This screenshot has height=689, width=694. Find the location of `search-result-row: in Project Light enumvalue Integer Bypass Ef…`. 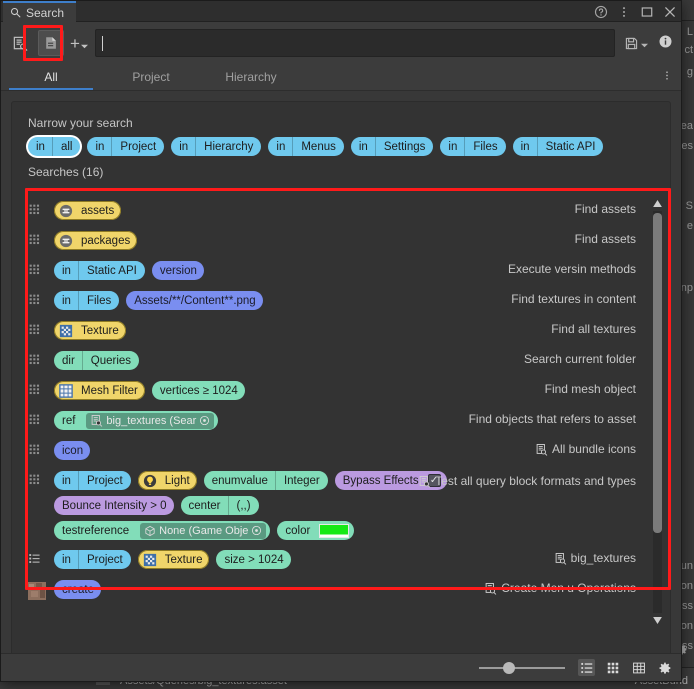

search-result-row: in Project Light enumvalue Integer Bypass Ef… is located at coordinates (341, 505).